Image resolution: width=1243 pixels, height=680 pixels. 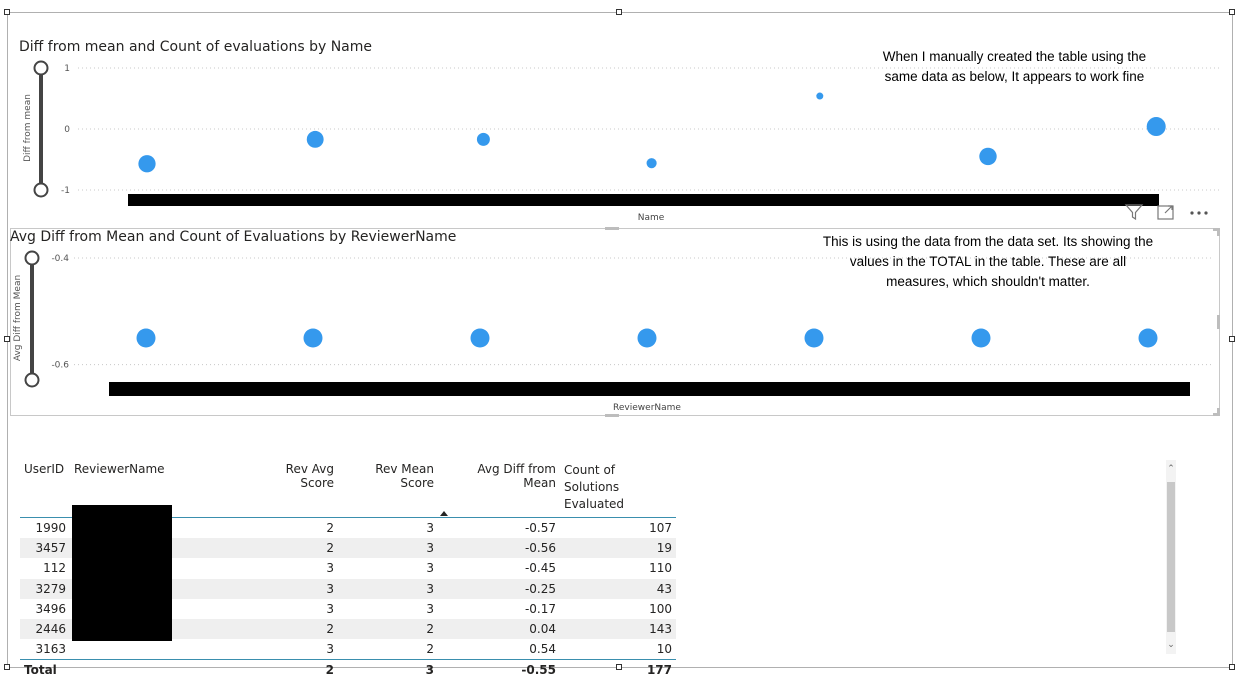 I want to click on col-header-rev-mean-score: Rev Mean Score, so click(x=388, y=489).